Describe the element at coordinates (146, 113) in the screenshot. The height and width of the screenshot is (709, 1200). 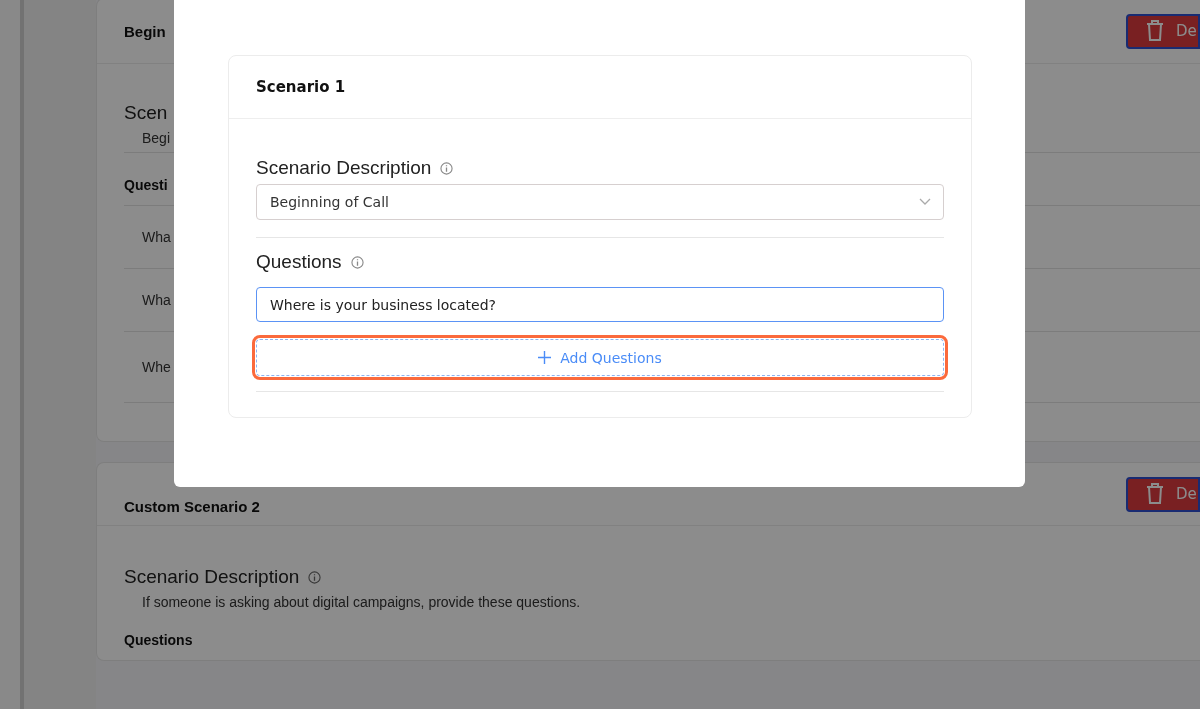
I see `section-label: Scen` at that location.